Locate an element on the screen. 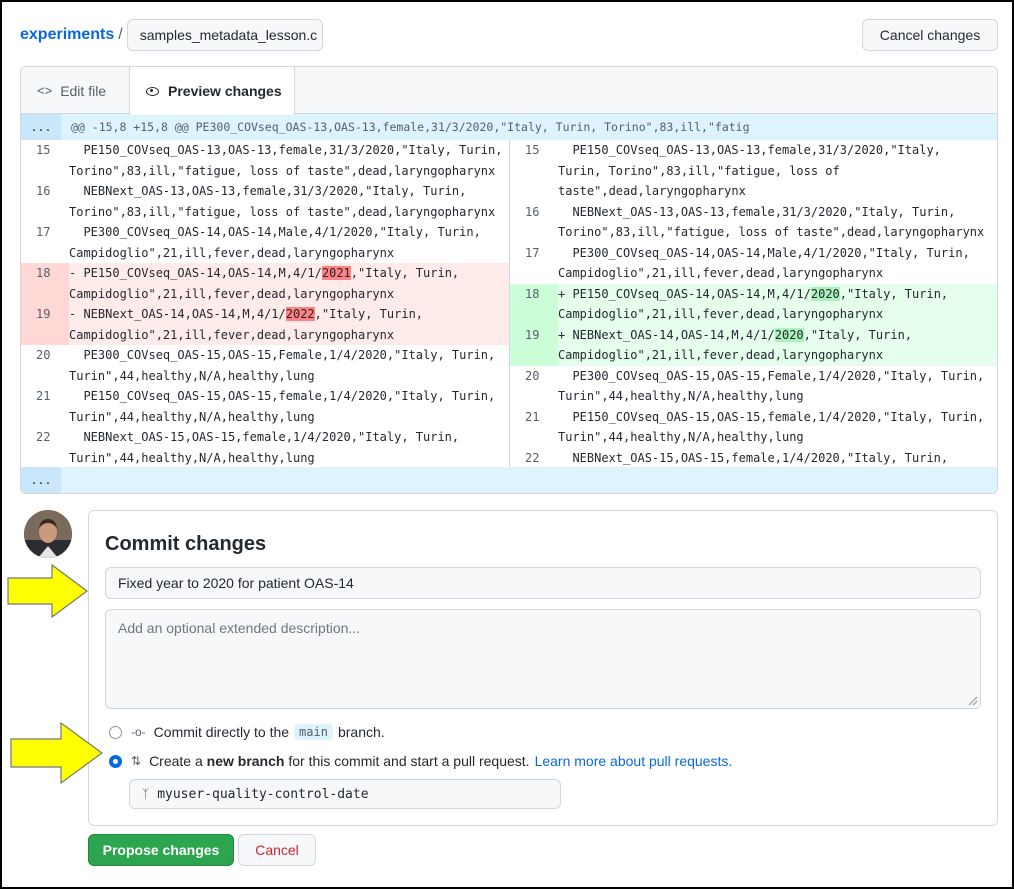 The height and width of the screenshot is (889, 1014). propose-changes-button: Propose changes is located at coordinates (161, 850).